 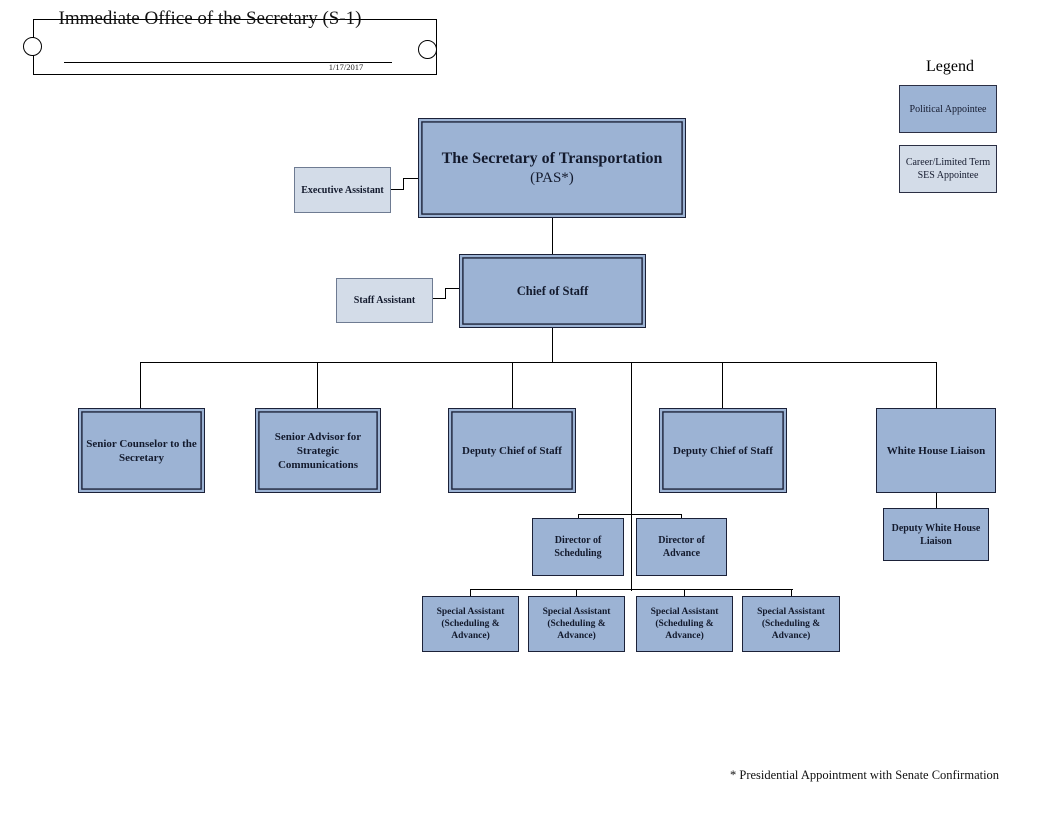 I want to click on node-special-assistant-4: Special Assistant (Scheduling & Advance), so click(x=791, y=624).